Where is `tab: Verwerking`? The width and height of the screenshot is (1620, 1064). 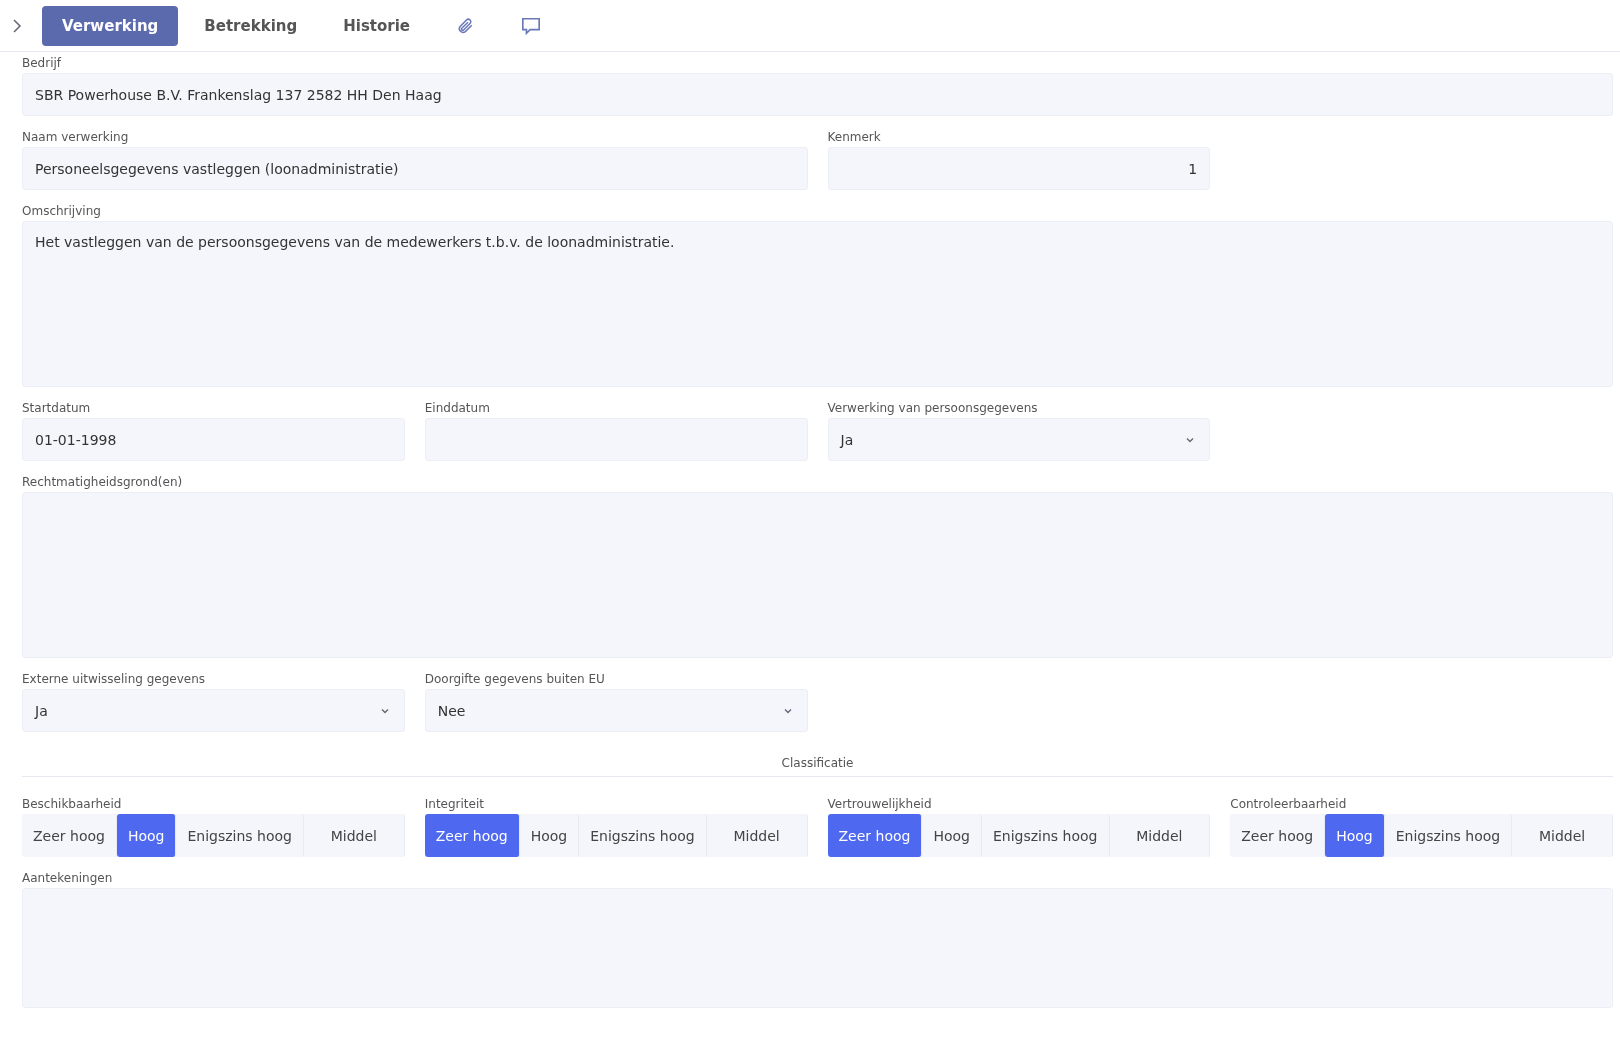 tab: Verwerking is located at coordinates (110, 25).